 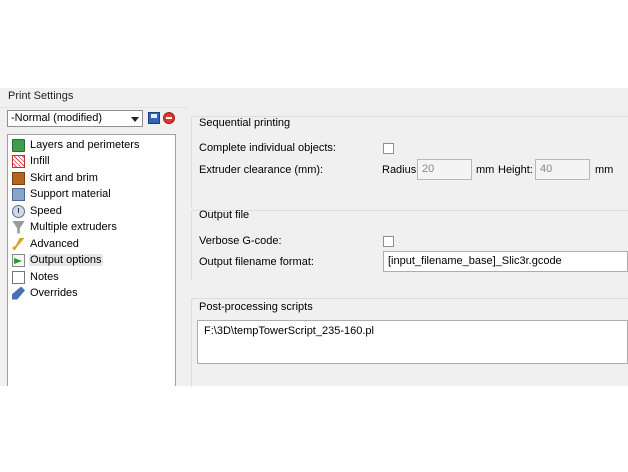 What do you see at coordinates (70, 194) in the screenshot?
I see `tree-item-label: Support material` at bounding box center [70, 194].